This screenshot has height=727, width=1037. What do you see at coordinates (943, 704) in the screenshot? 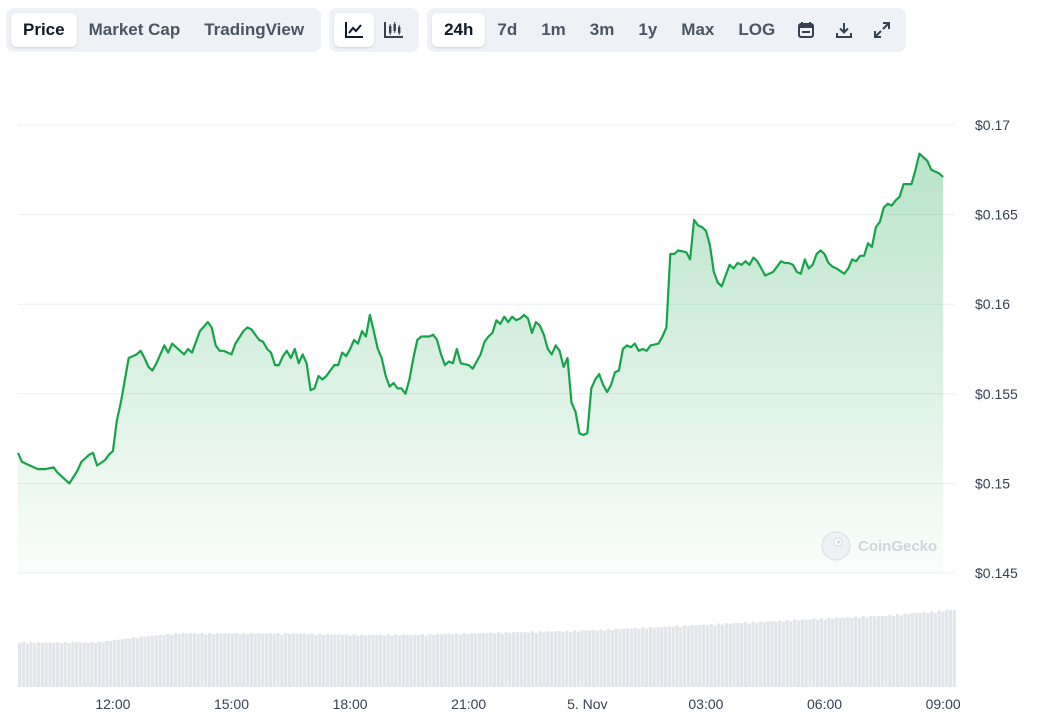
I see `x-tick-label: 09:00` at bounding box center [943, 704].